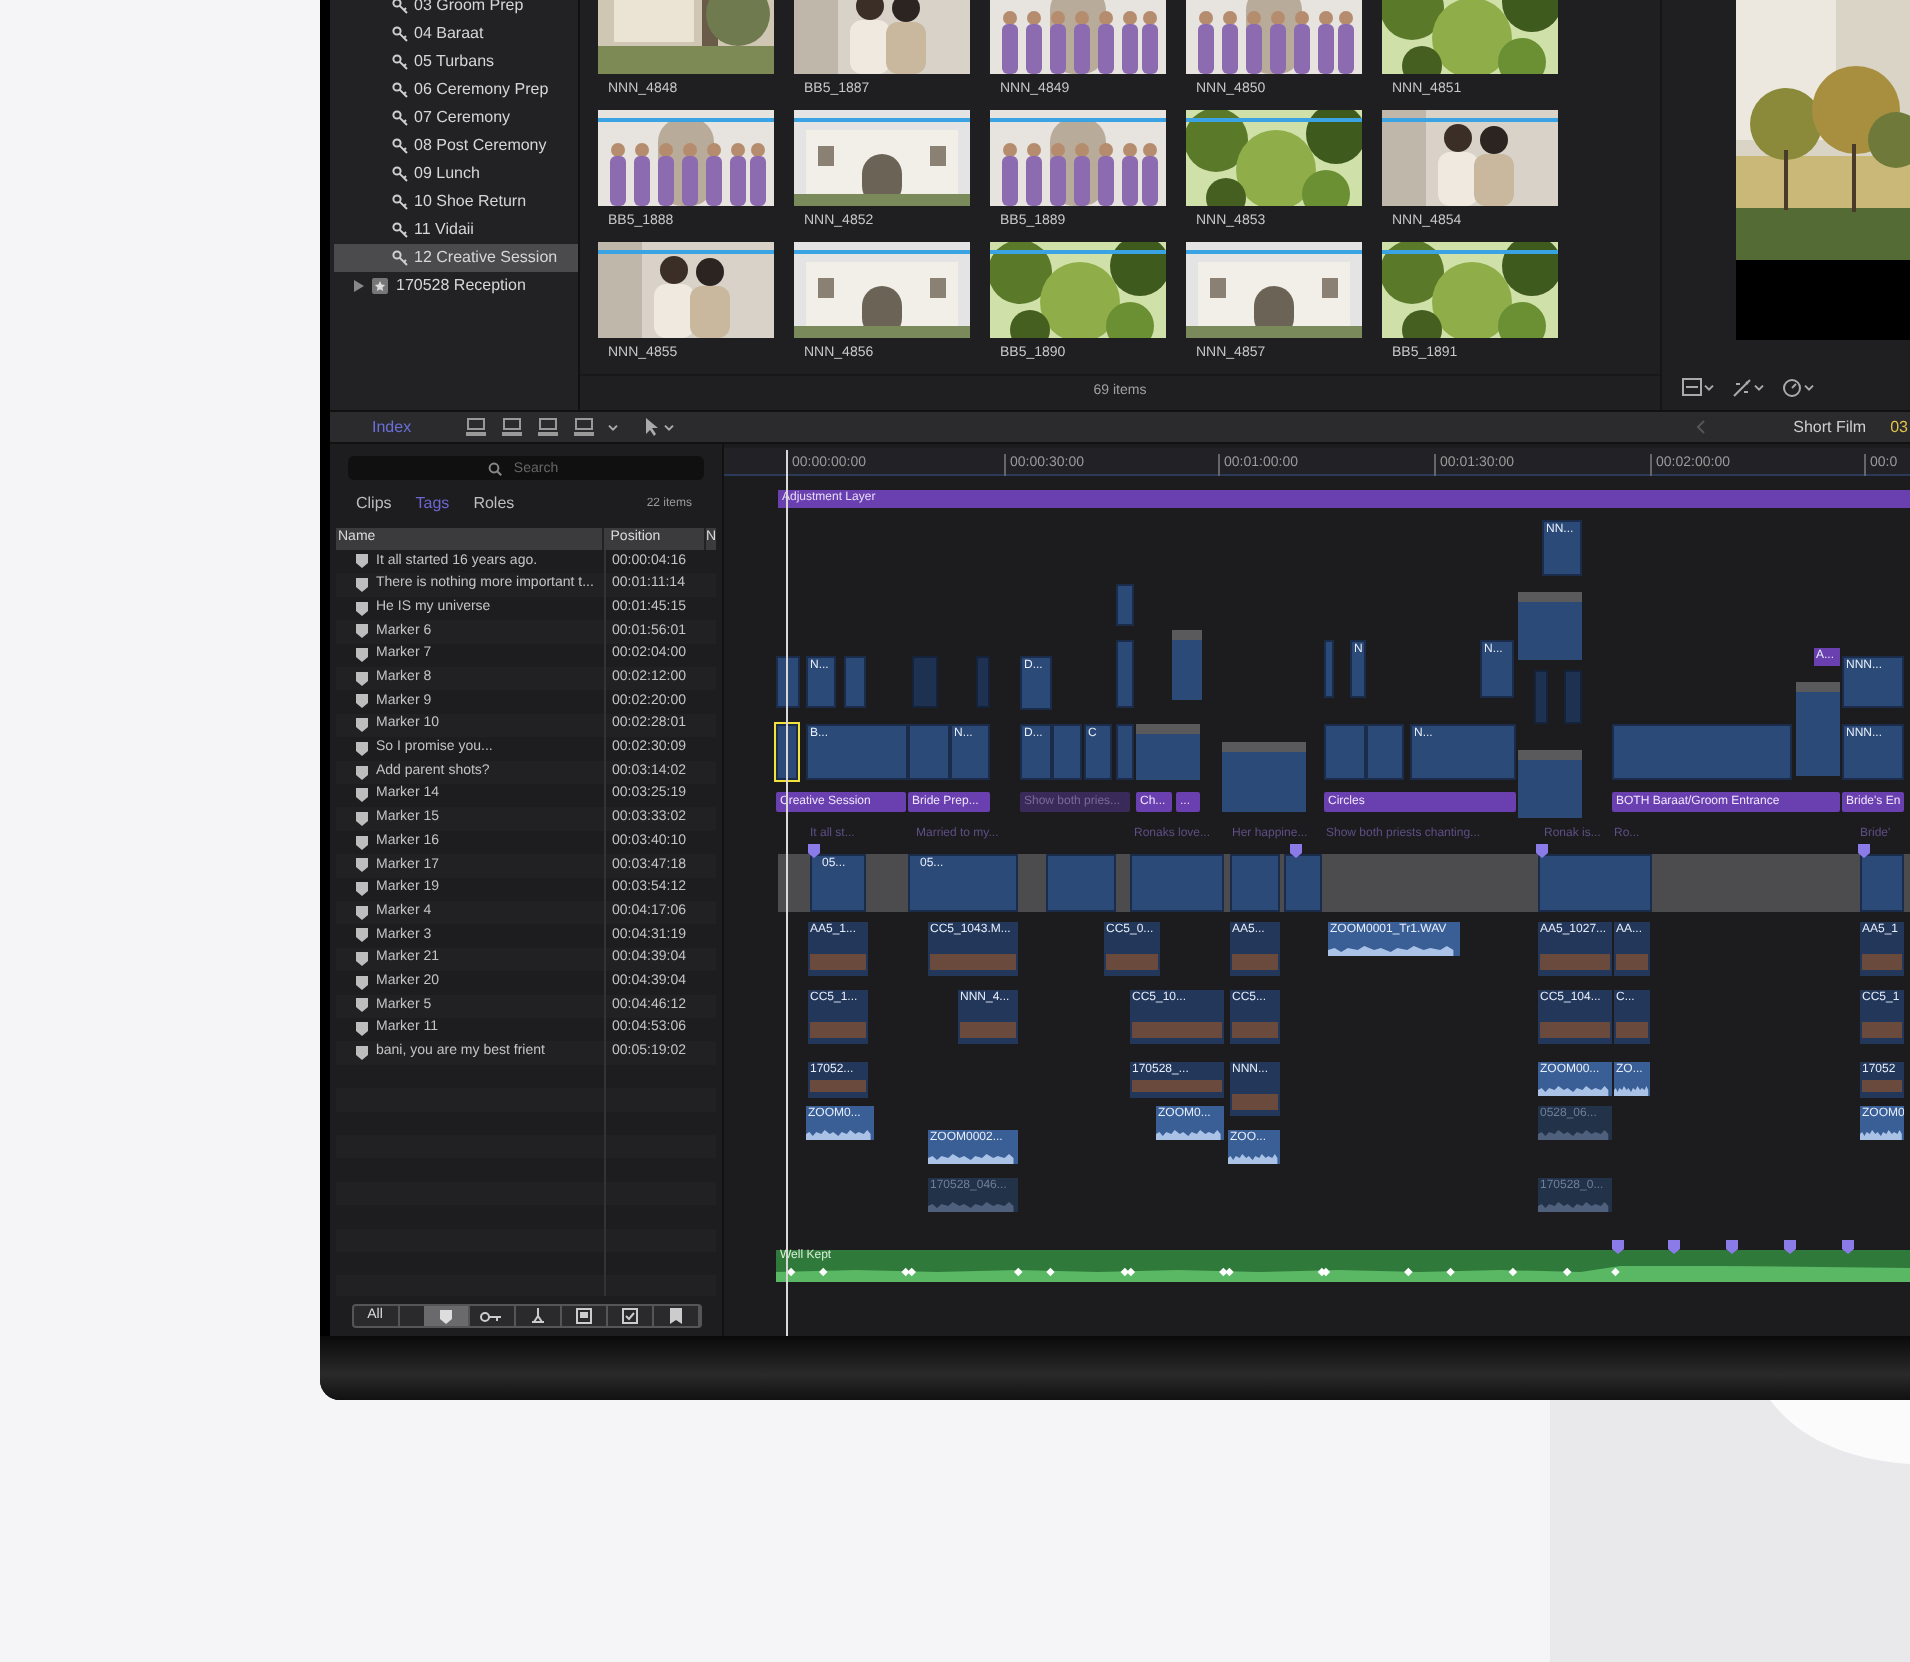 This screenshot has width=1910, height=1662. What do you see at coordinates (456, 34) in the screenshot?
I see `sidebar-item: 04 Baraat` at bounding box center [456, 34].